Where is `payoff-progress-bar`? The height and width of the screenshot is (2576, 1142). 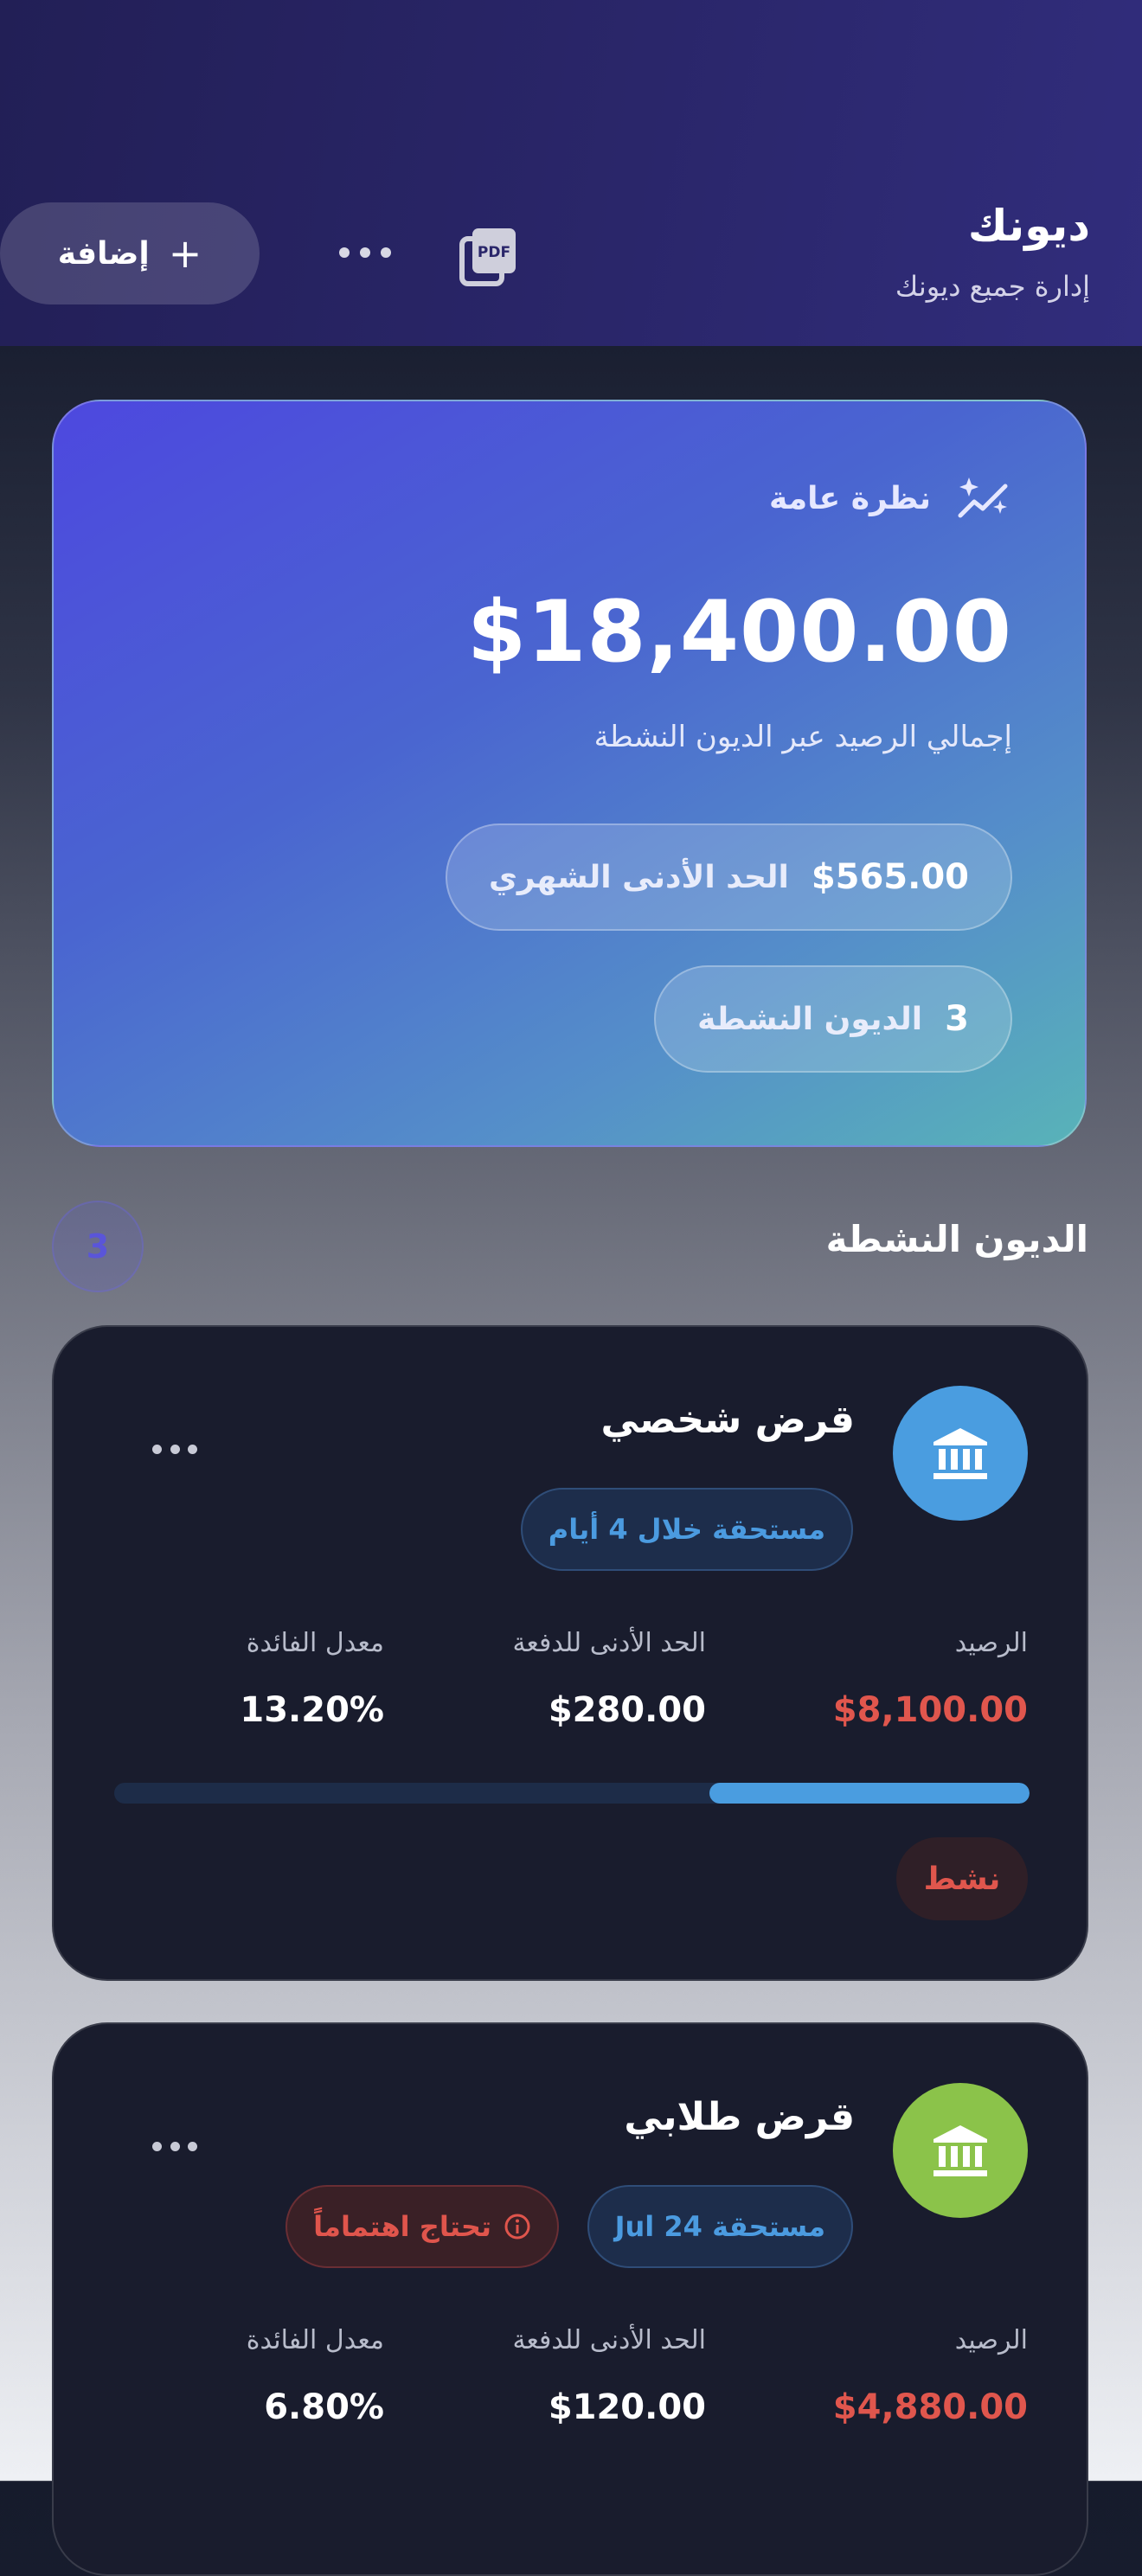
payoff-progress-bar is located at coordinates (572, 1794).